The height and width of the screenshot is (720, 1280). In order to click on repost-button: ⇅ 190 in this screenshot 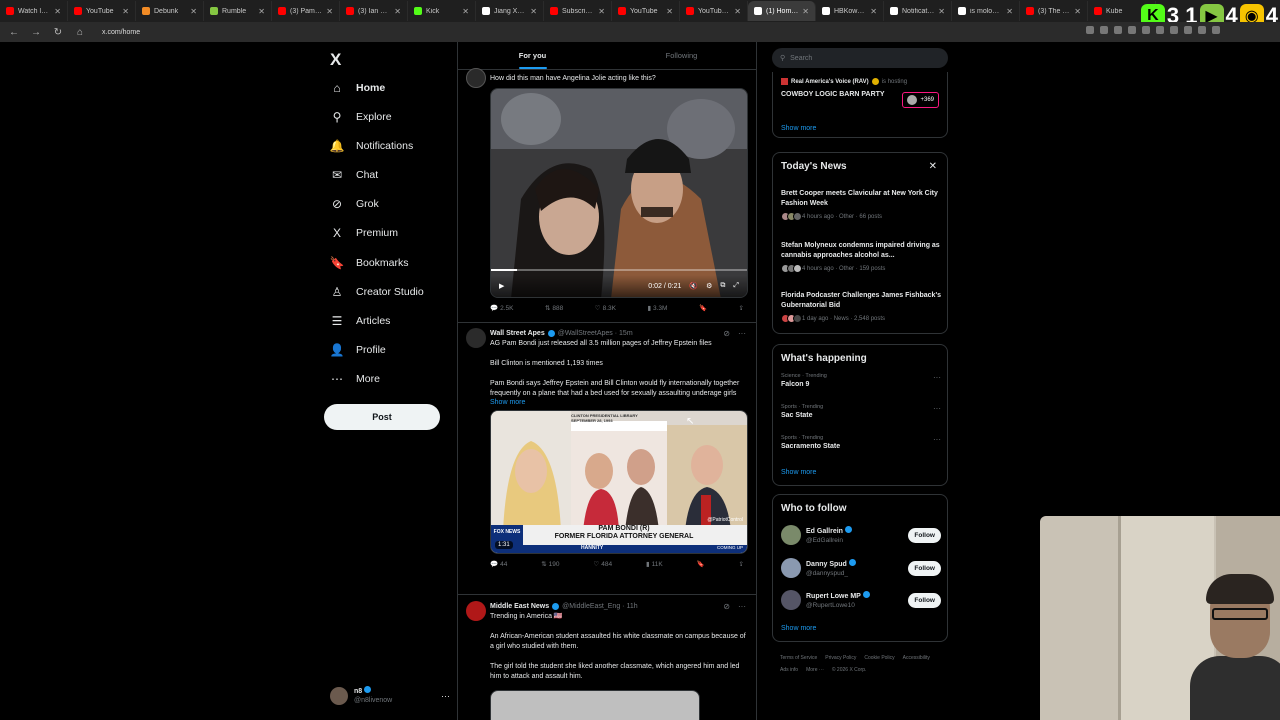, I will do `click(550, 564)`.